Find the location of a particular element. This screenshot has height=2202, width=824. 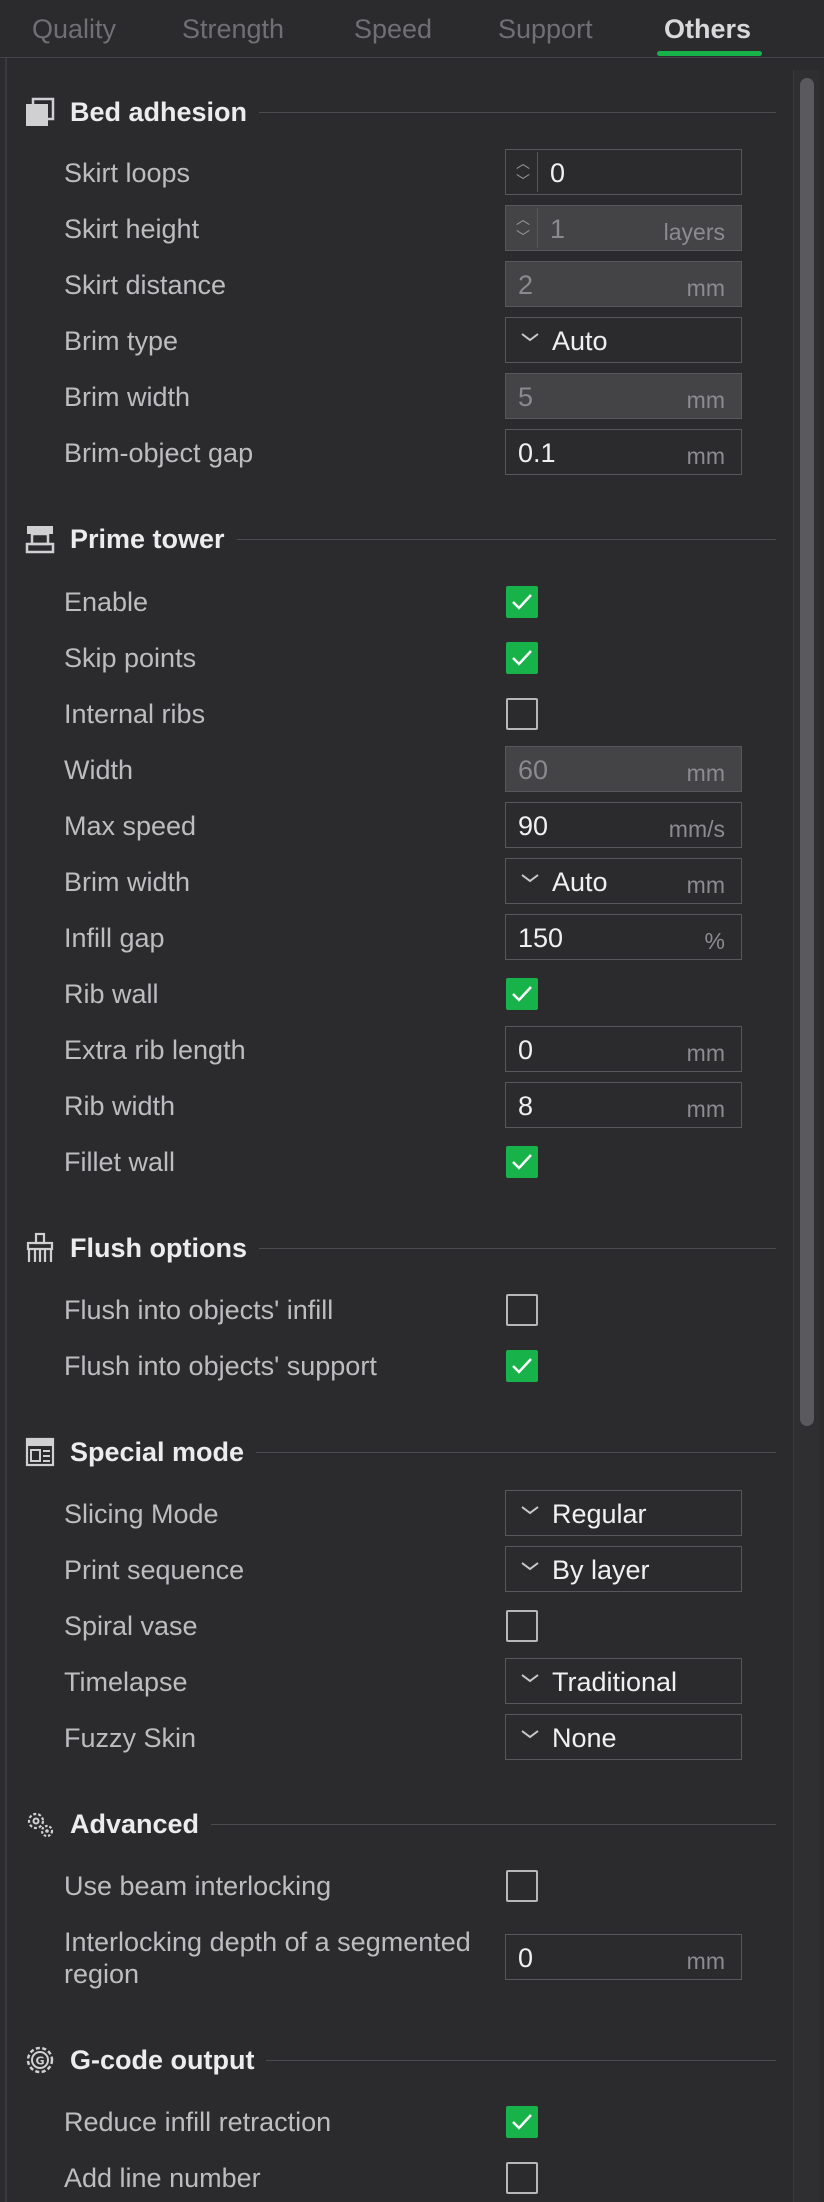

gcode-gear-icon: G is located at coordinates (40, 2060).